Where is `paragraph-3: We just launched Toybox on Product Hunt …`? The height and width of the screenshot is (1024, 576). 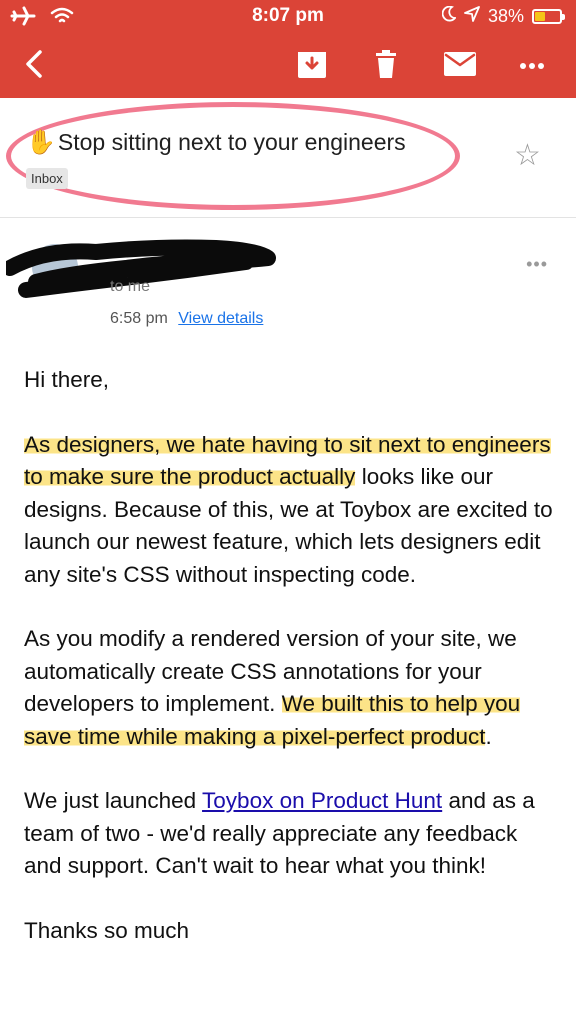 paragraph-3: We just launched Toybox on Product Hunt … is located at coordinates (289, 834).